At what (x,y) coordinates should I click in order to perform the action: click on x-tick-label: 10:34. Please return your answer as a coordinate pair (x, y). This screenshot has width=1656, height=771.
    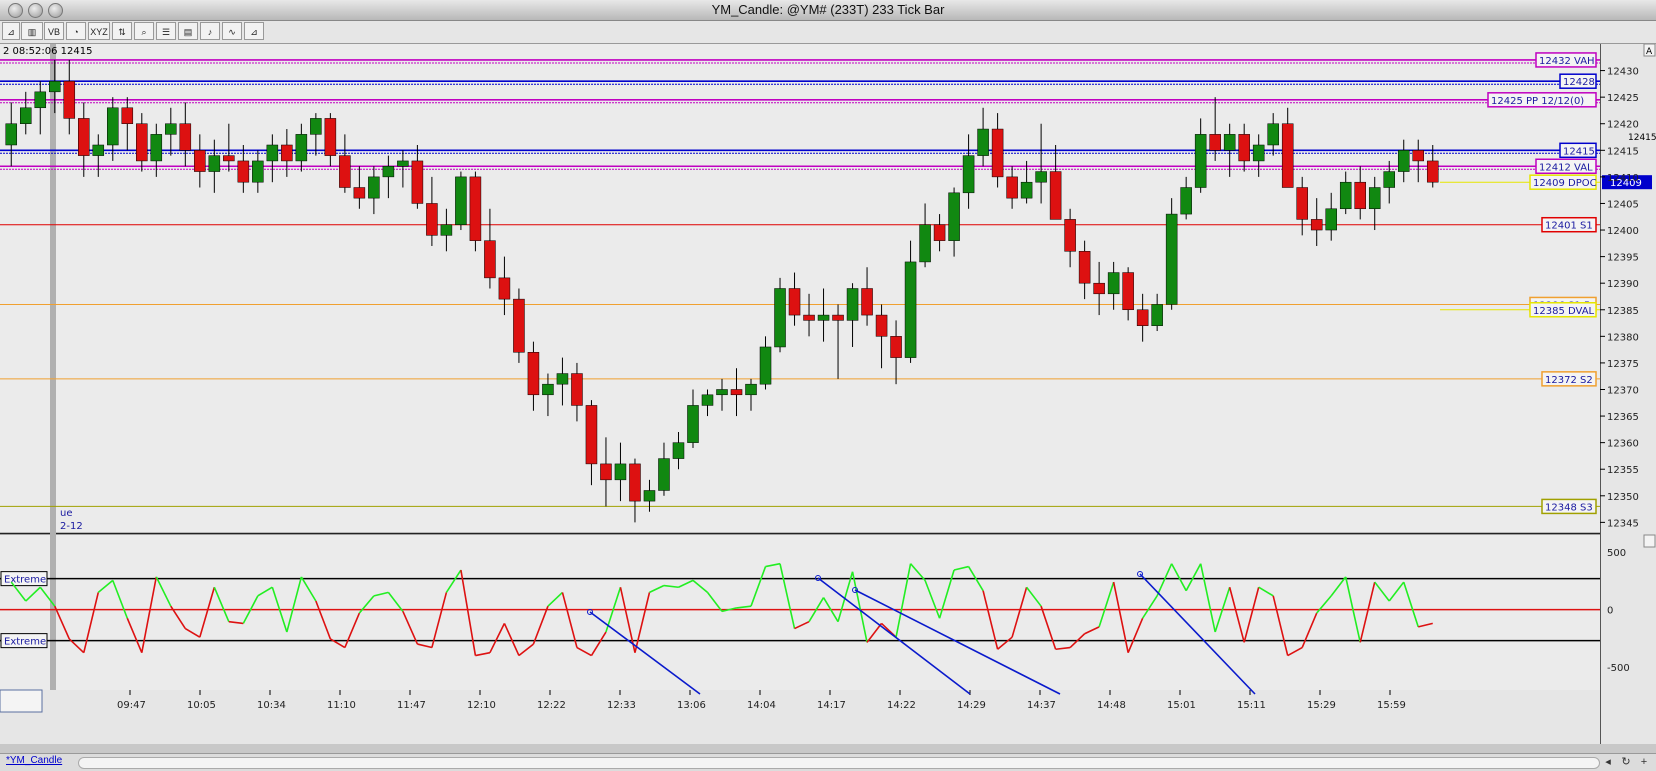
    Looking at the image, I should click on (271, 705).